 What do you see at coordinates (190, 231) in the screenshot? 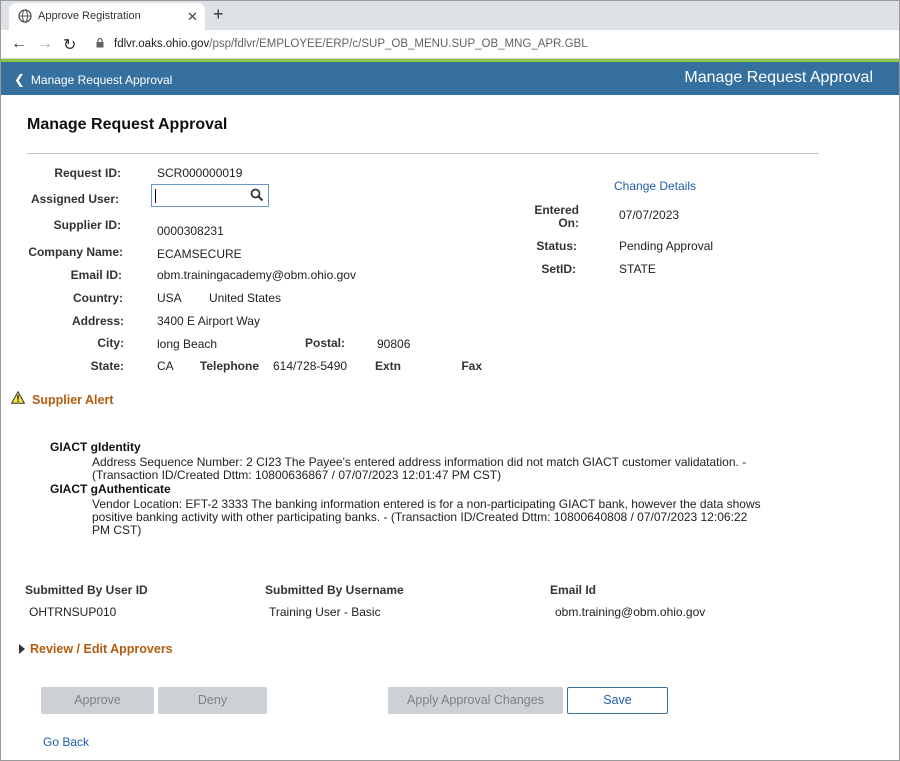
I see `supplier-id-value: 0000308231` at bounding box center [190, 231].